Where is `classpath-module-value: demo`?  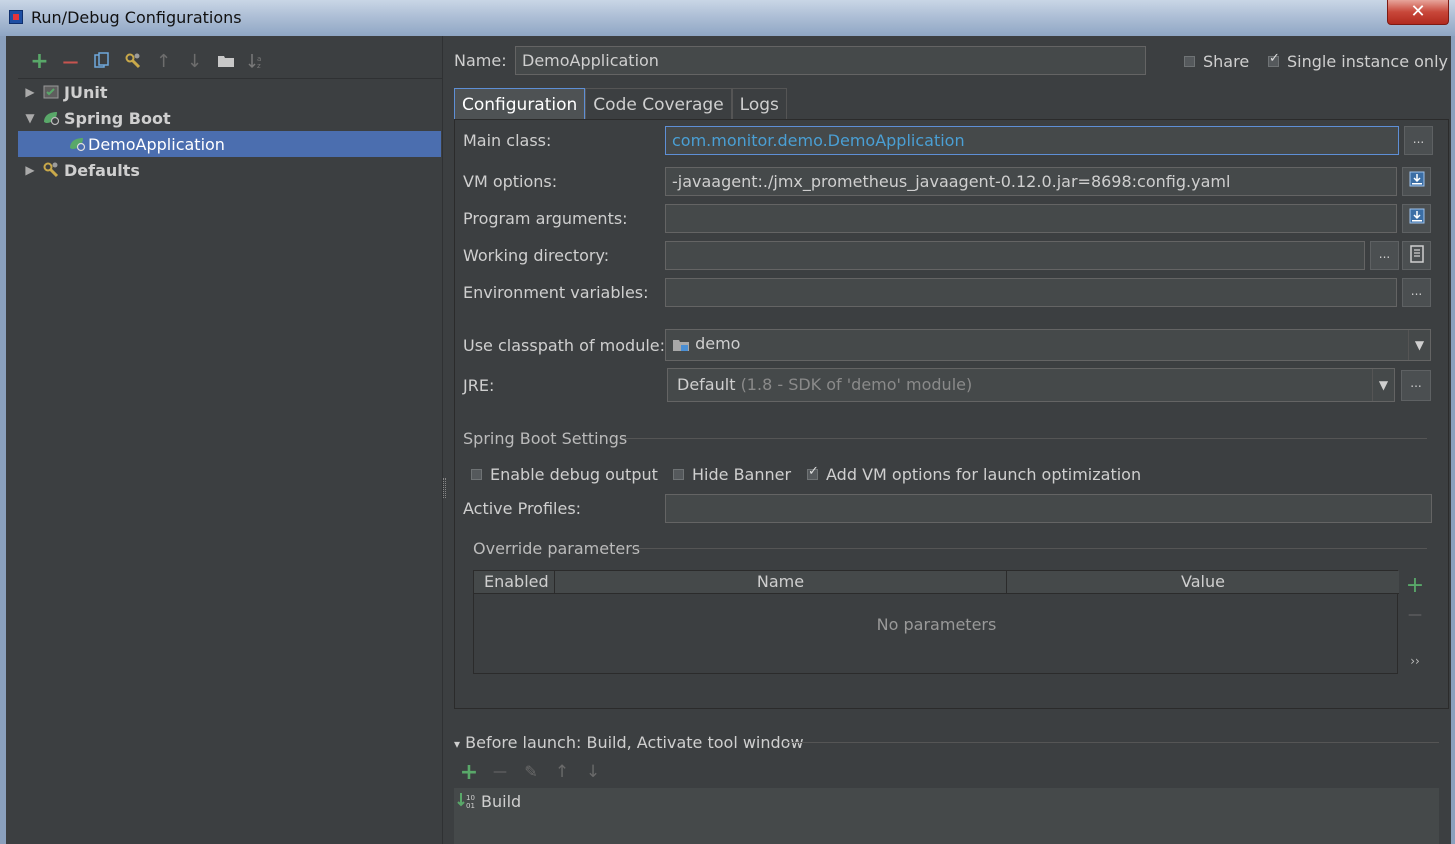 classpath-module-value: demo is located at coordinates (718, 343).